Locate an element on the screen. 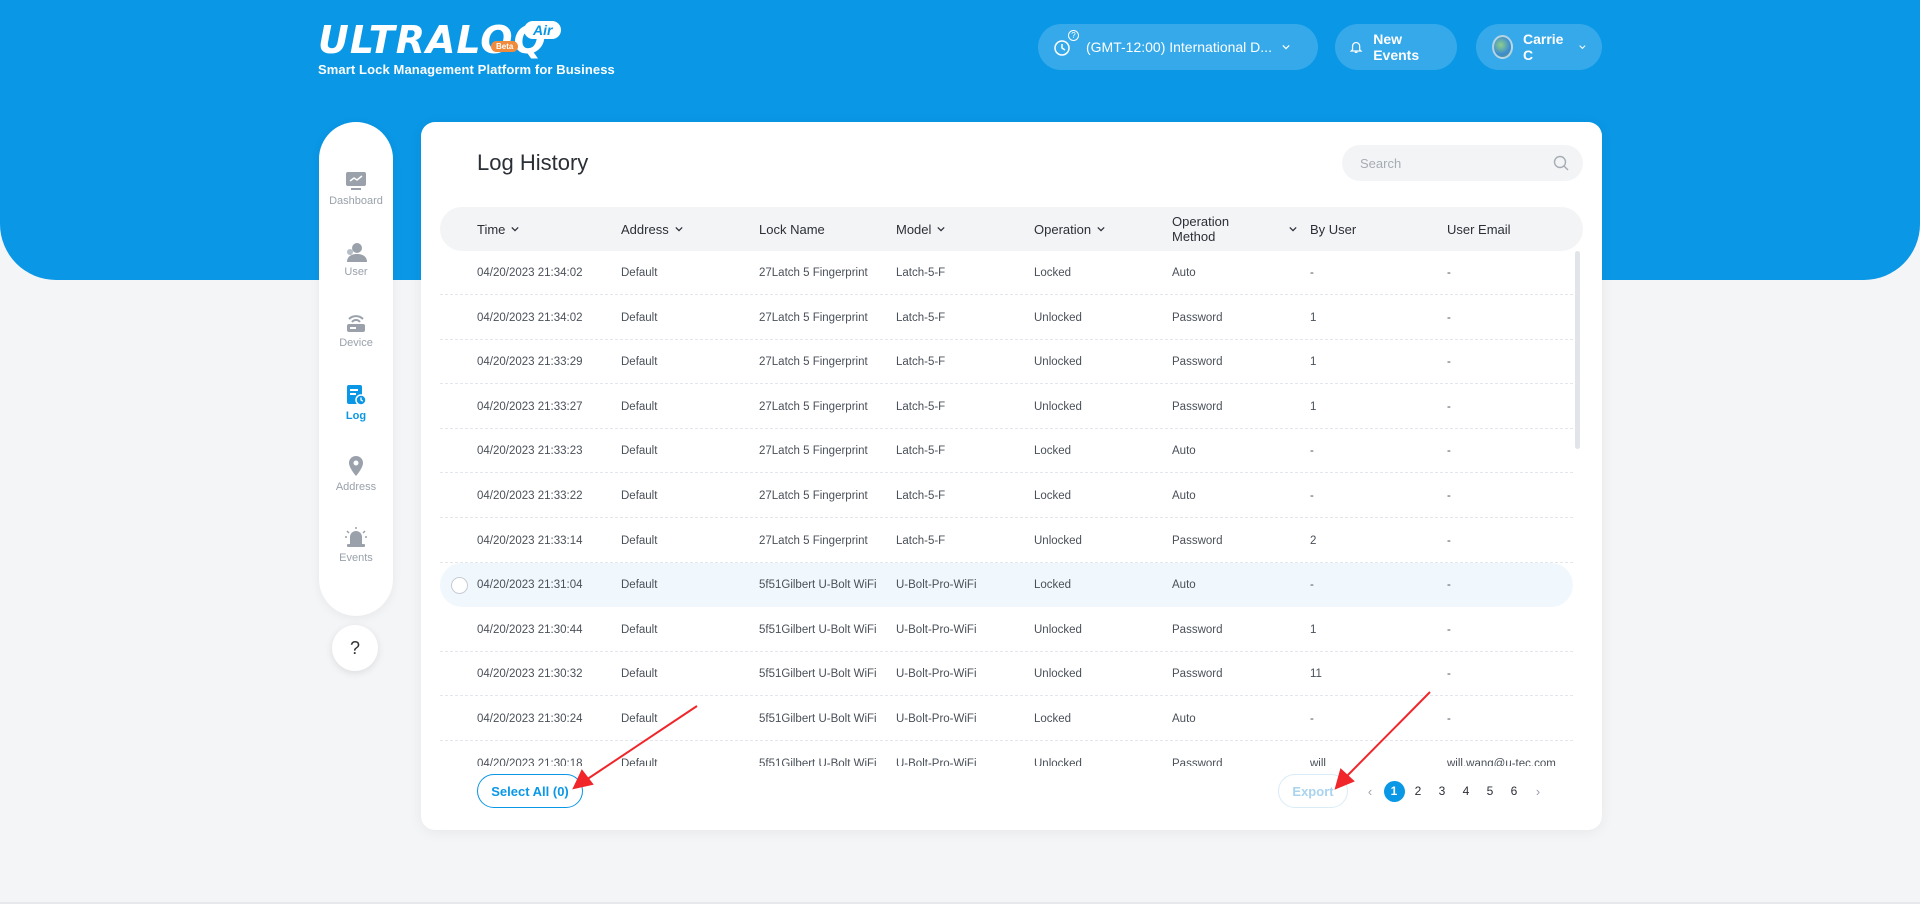 This screenshot has width=1920, height=904. sidebar-item-label: Device is located at coordinates (356, 343).